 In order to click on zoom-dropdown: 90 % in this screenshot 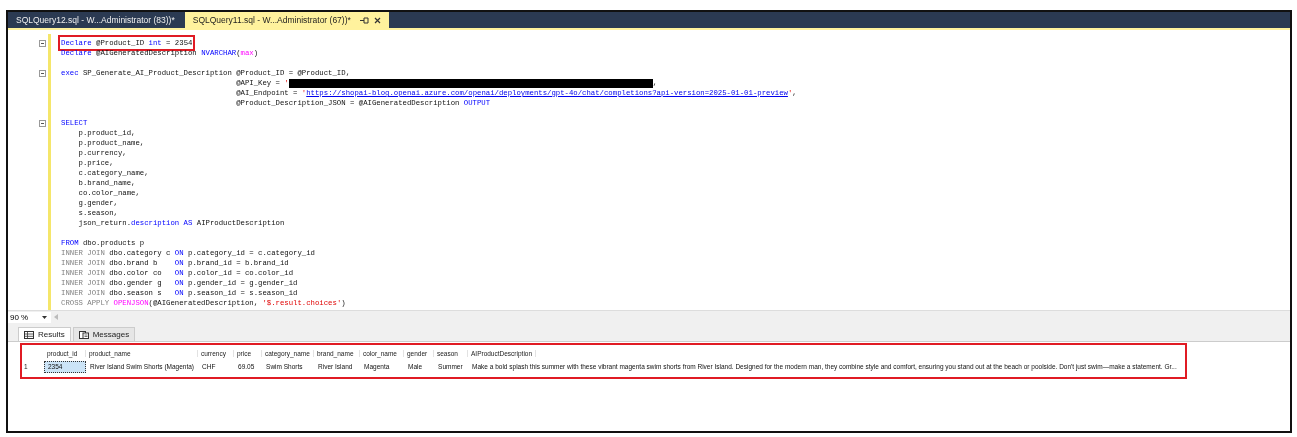, I will do `click(30, 317)`.